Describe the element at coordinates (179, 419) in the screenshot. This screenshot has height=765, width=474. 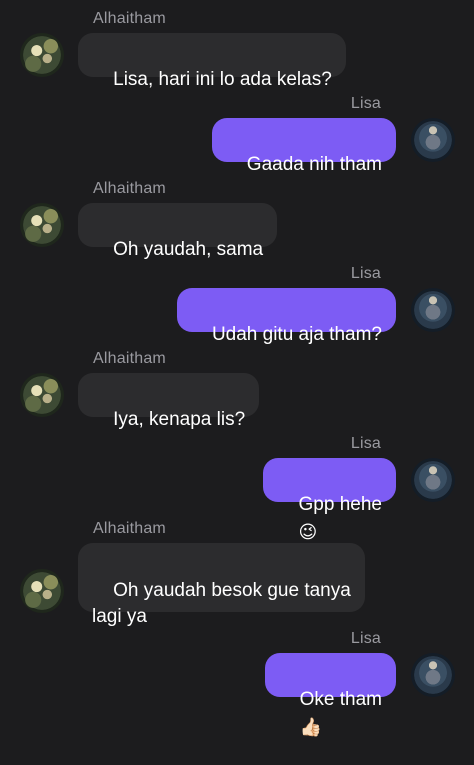
I see `message-text: Iya, kenapa lis?` at that location.